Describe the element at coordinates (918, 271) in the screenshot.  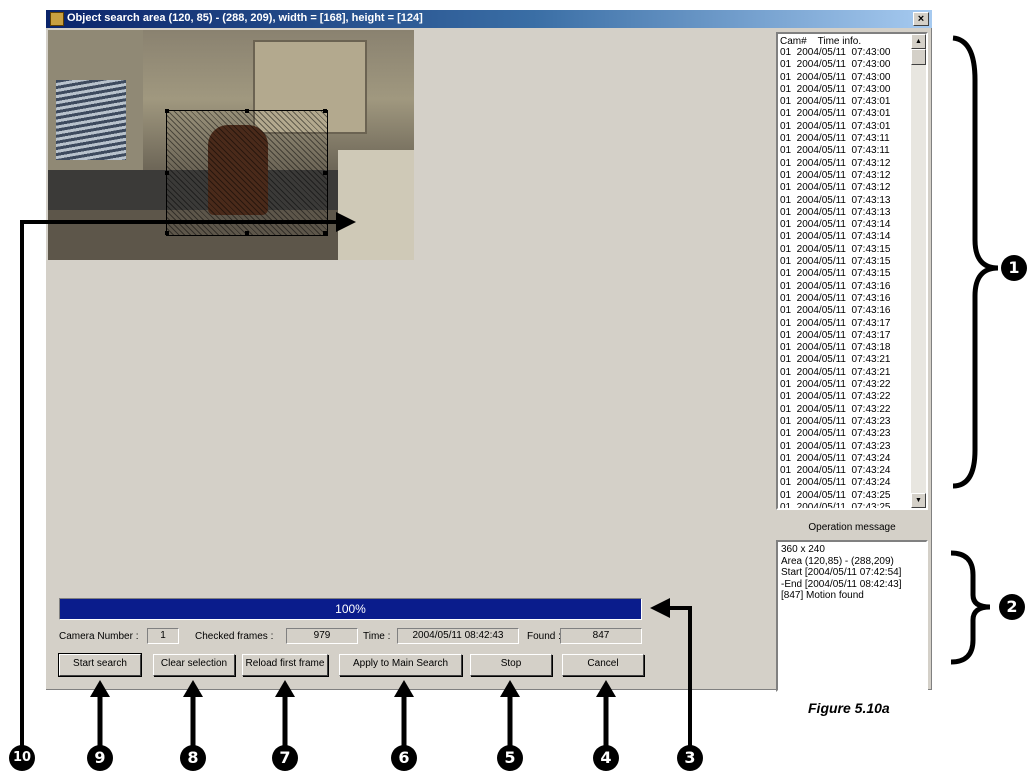
I see `result-list-scrollbar: ▲ ▼` at that location.